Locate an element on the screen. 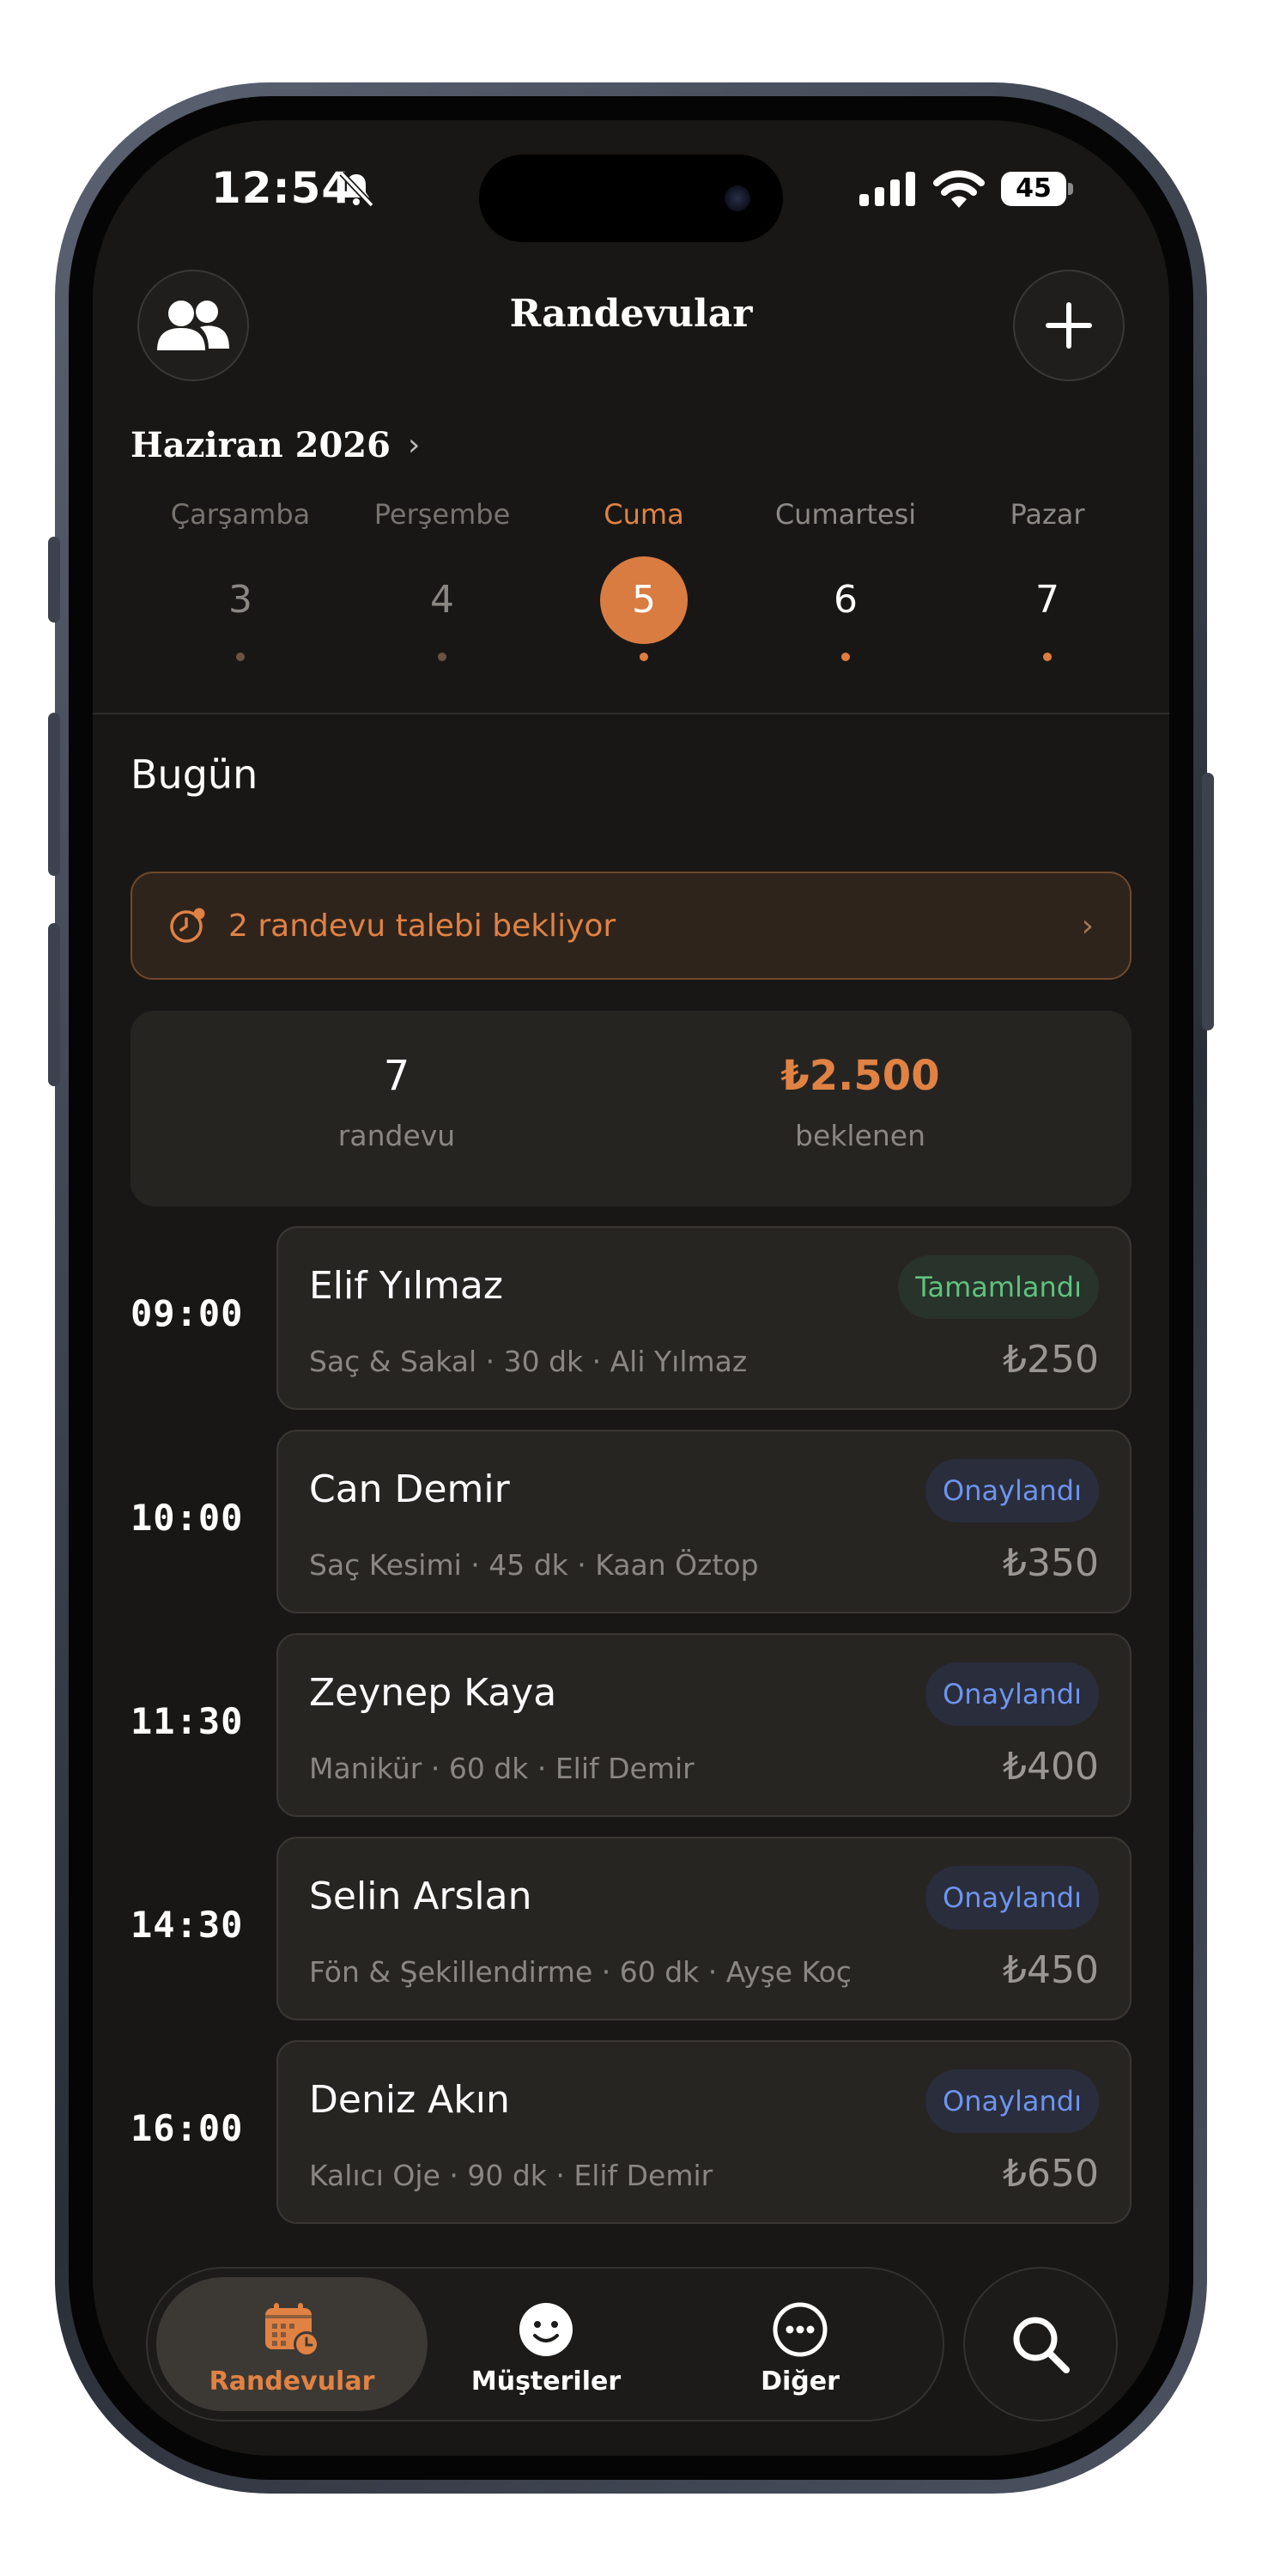  appointment-count-stat: 7 randevu is located at coordinates (397, 1102).